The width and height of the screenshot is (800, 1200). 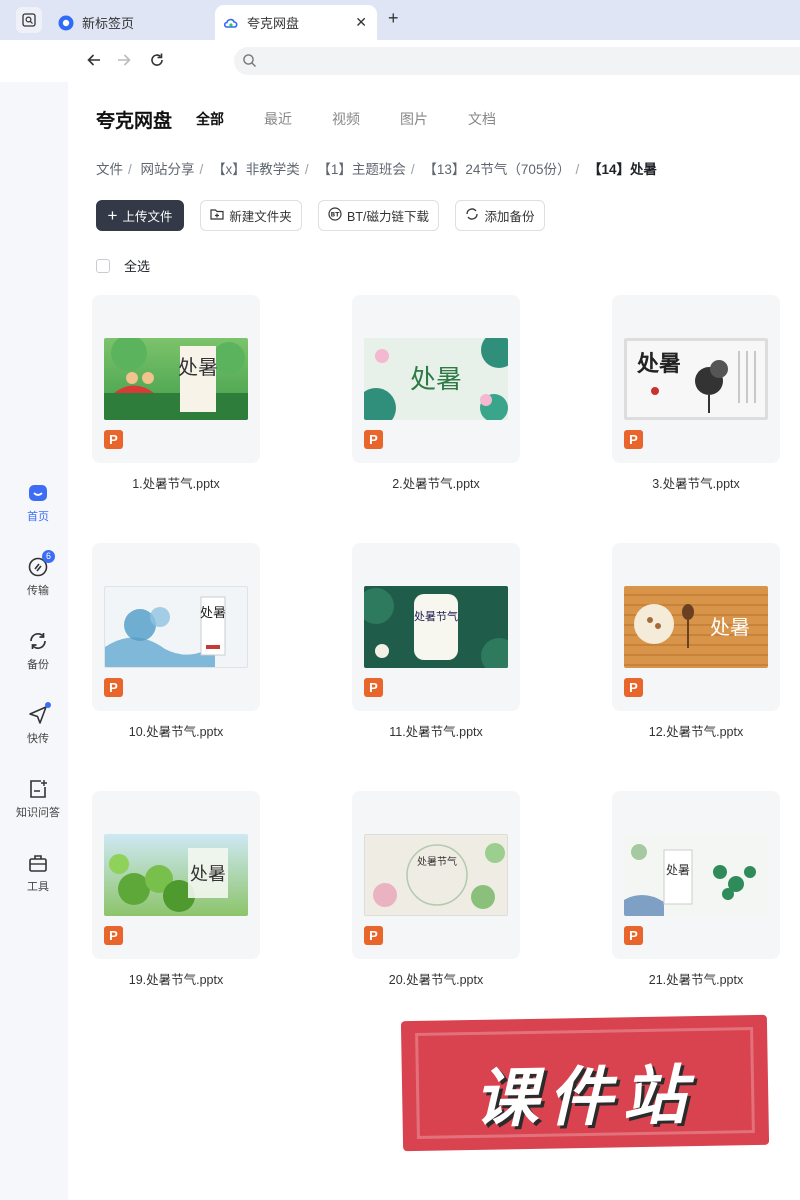 I want to click on file-name: 1.处暑节气.pptx, so click(x=176, y=482).